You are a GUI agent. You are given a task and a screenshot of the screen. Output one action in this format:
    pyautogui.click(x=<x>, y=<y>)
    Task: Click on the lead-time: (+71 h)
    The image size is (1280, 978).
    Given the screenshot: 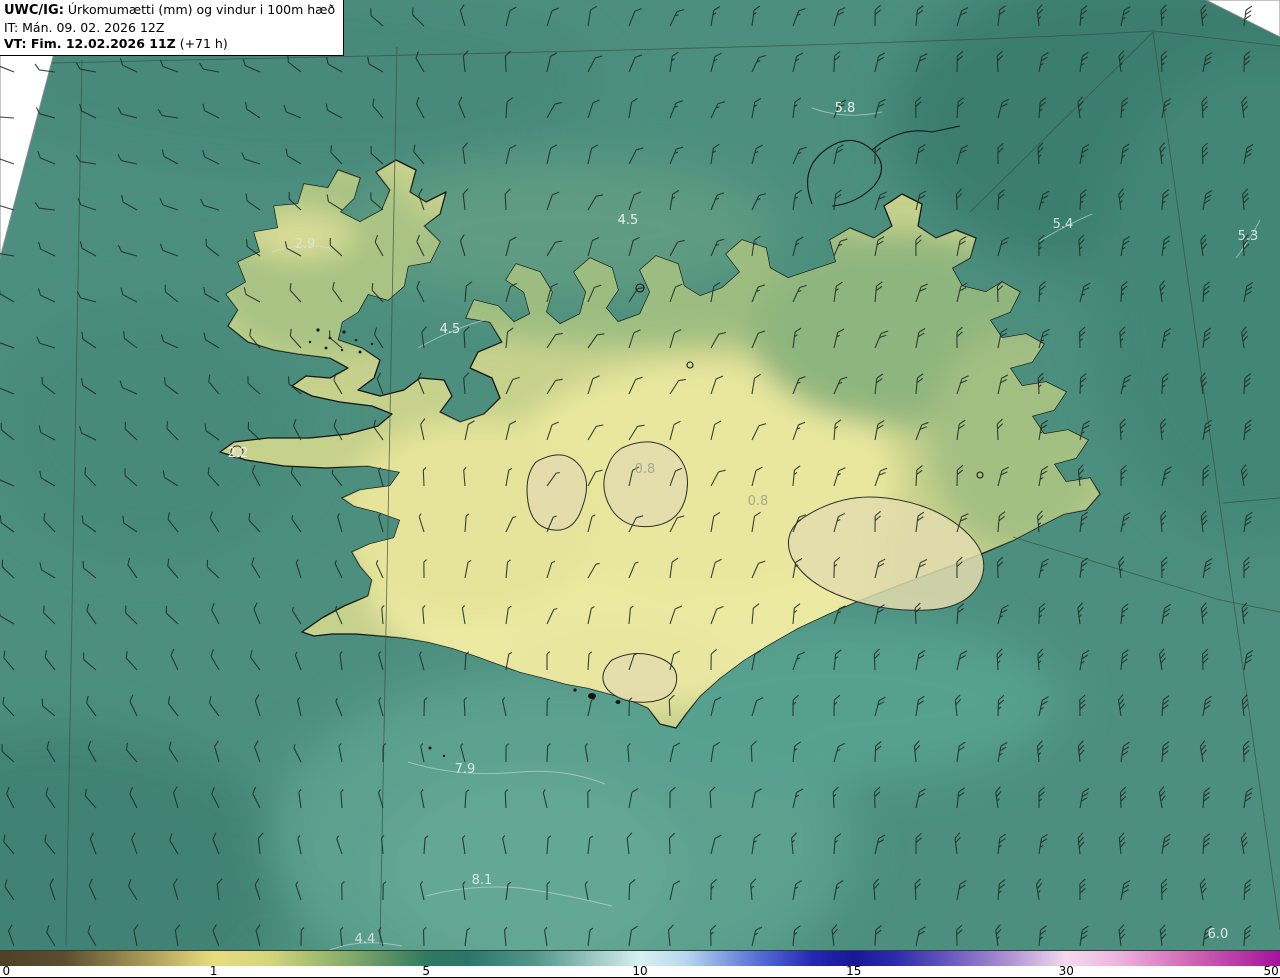 What is the action you would take?
    pyautogui.click(x=201, y=43)
    